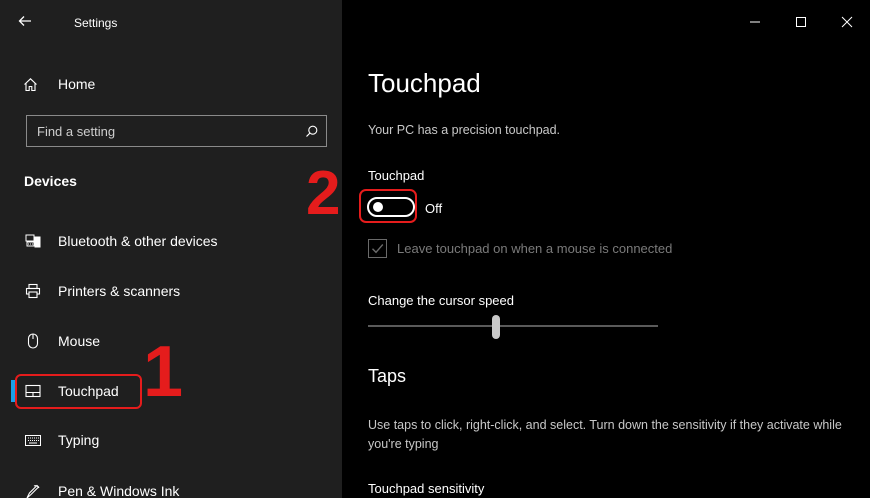 Image resolution: width=870 pixels, height=498 pixels. I want to click on cursor-speed-label: Change the cursor speed, so click(441, 300).